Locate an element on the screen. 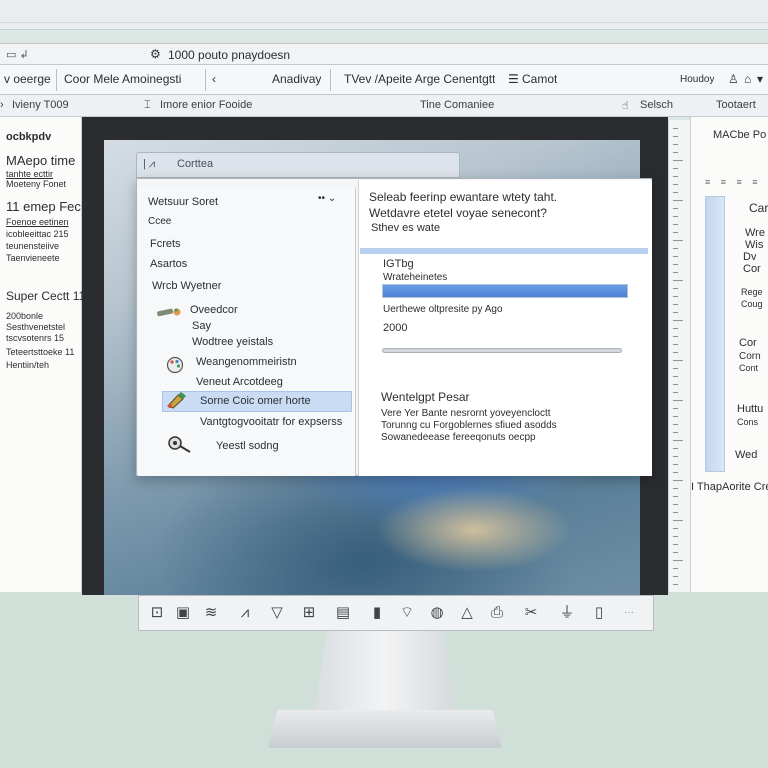  tools-icon is located at coordinates (180, 444).